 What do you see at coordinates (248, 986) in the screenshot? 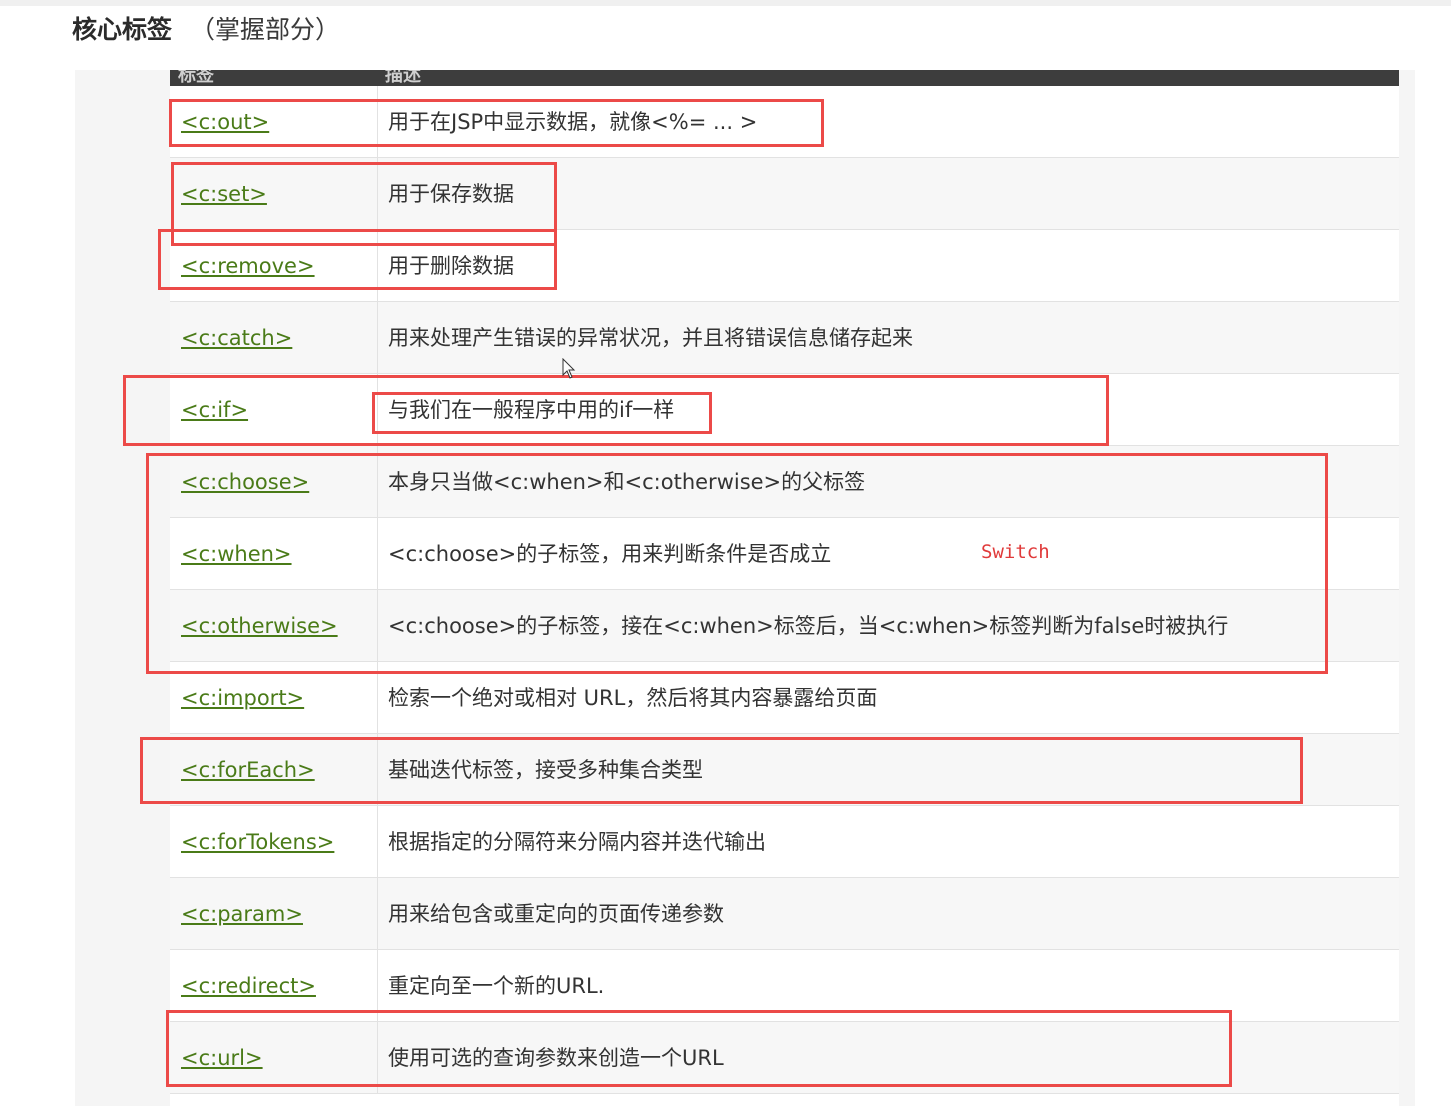
I see `tag-link-c-redirect: <c:redirect>` at bounding box center [248, 986].